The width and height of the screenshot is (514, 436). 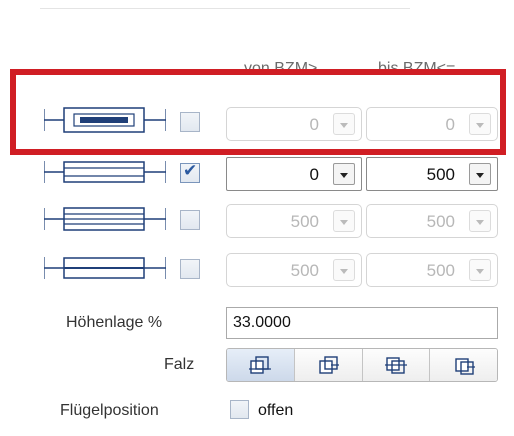 I want to click on row-1-von-value: 0, so click(x=314, y=124).